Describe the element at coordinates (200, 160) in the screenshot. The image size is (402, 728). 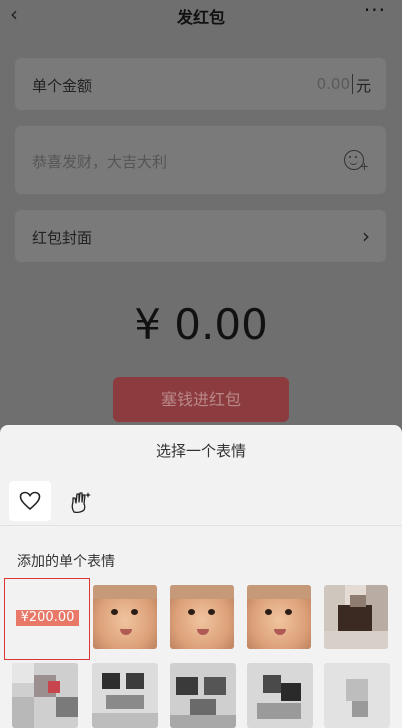
I see `greeting-row: 恭喜发财，大吉大利 +` at that location.